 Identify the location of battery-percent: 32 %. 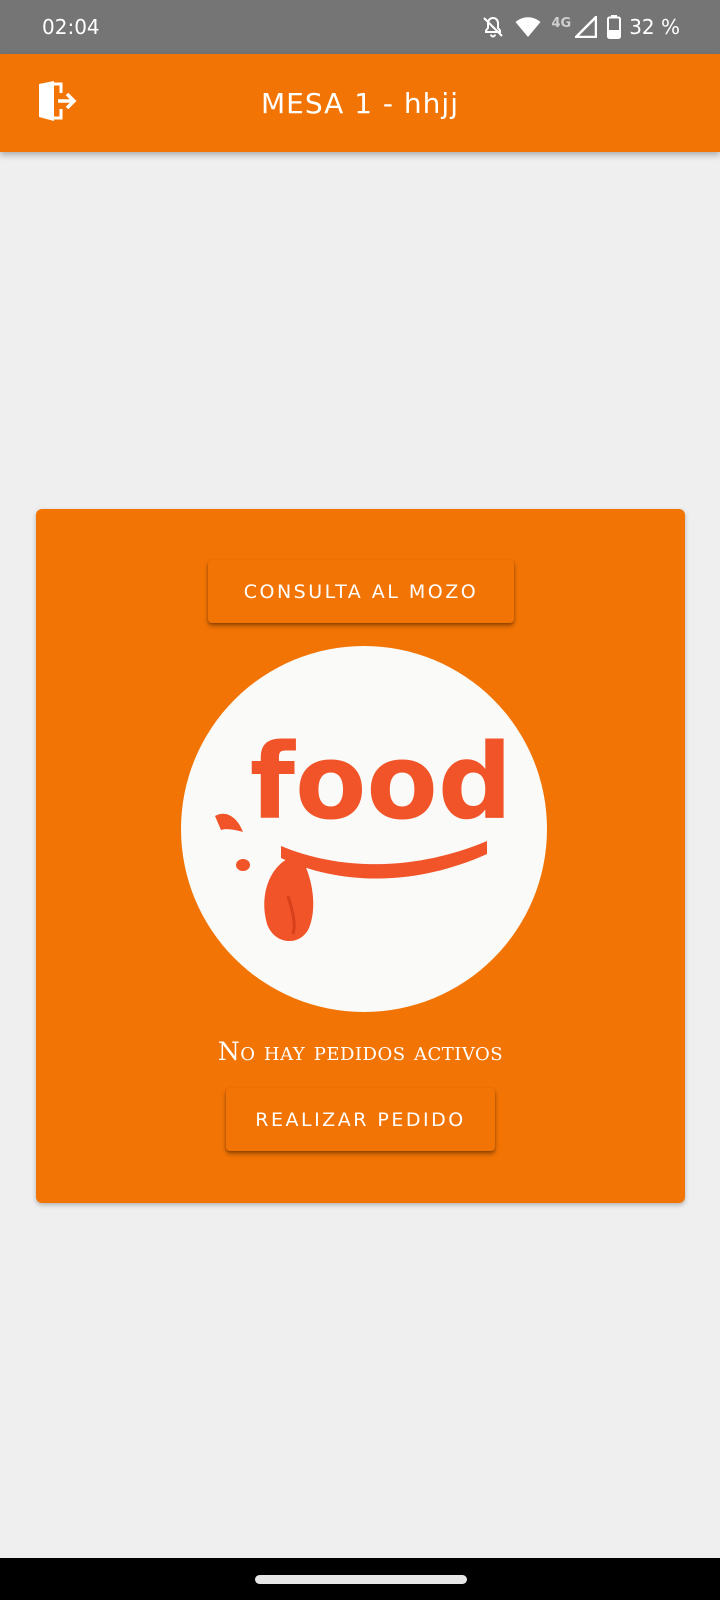
(654, 27).